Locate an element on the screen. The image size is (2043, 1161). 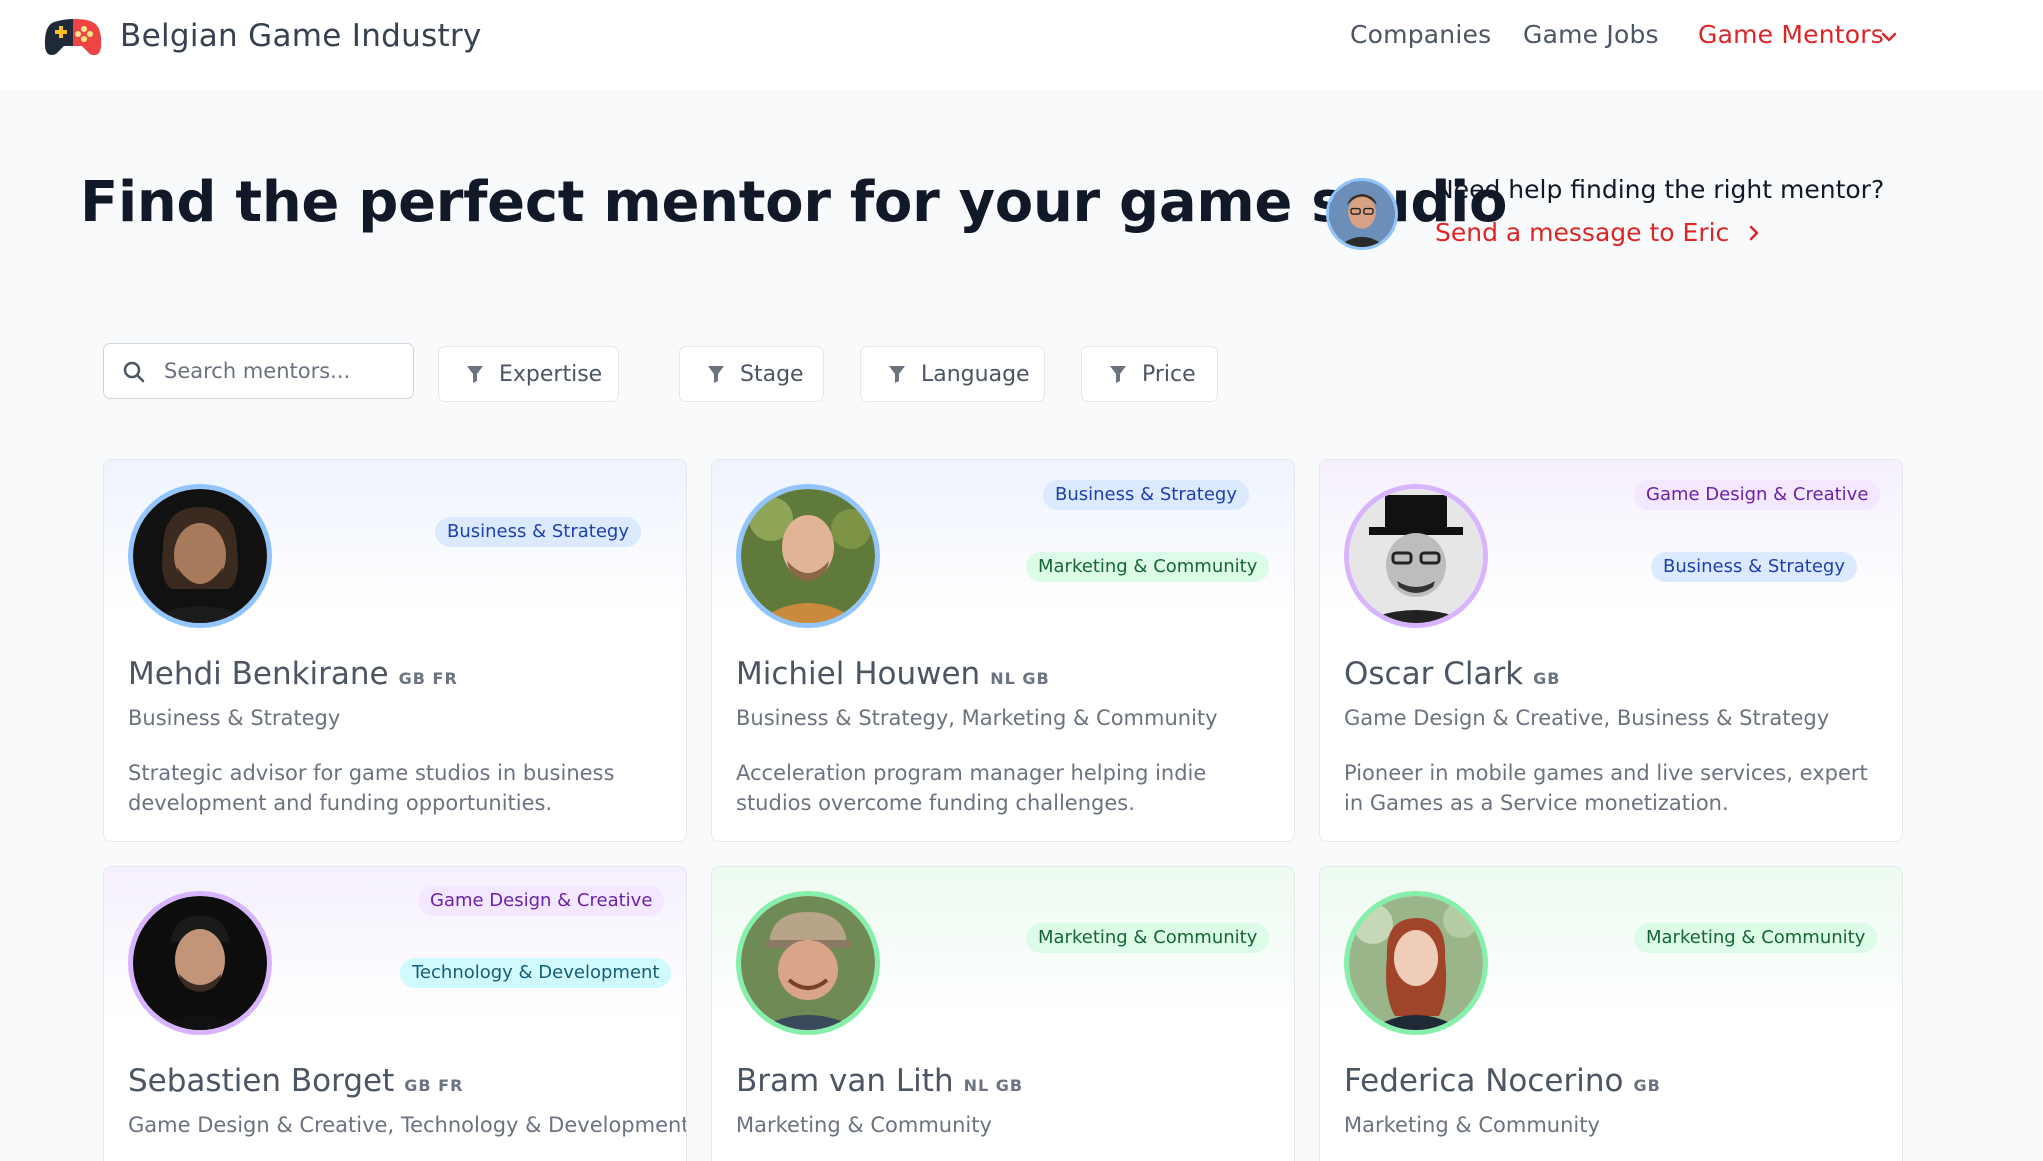
eric-avatar is located at coordinates (1362, 214).